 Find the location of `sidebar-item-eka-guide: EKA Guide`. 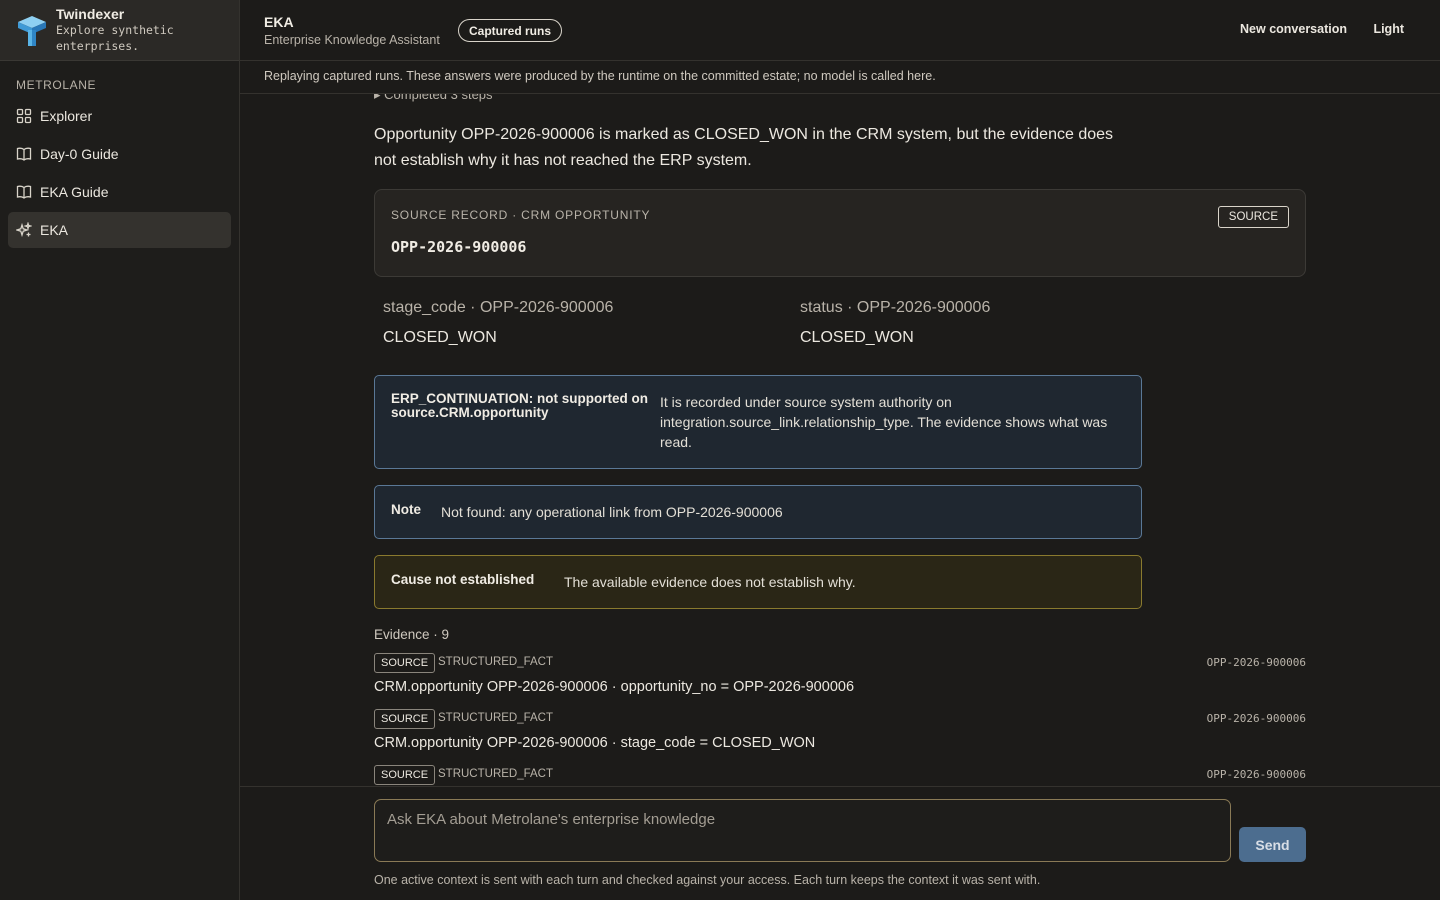

sidebar-item-eka-guide: EKA Guide is located at coordinates (119, 192).